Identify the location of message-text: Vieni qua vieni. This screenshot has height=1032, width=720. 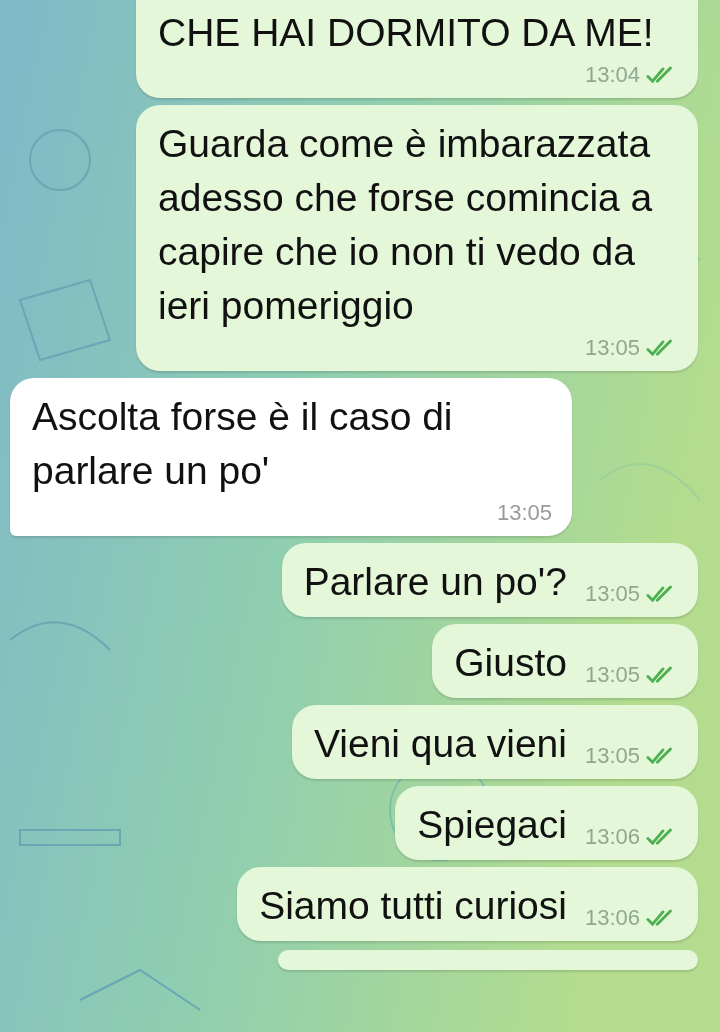
(440, 744).